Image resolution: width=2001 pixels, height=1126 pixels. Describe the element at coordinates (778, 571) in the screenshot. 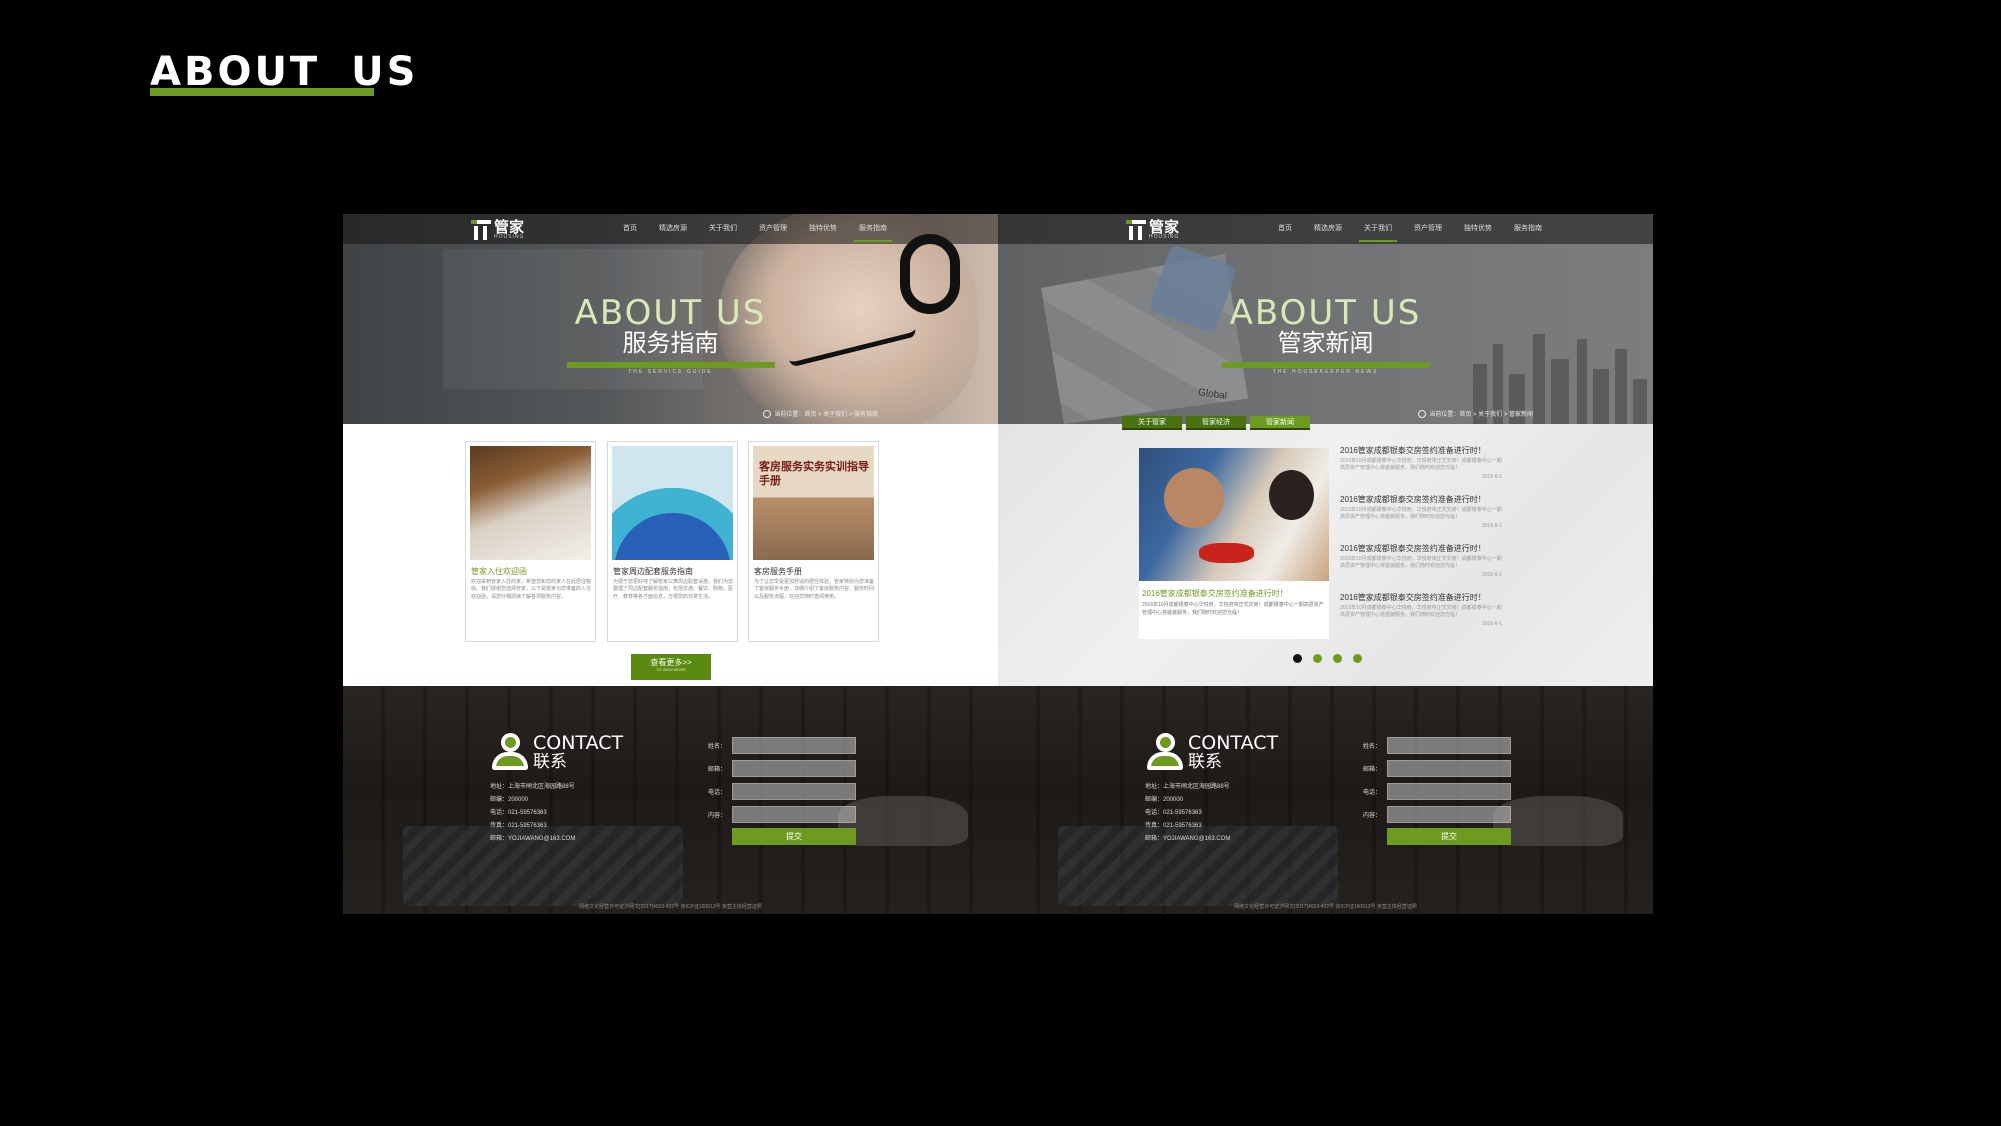

I see `card-title: 客房服务手册` at that location.